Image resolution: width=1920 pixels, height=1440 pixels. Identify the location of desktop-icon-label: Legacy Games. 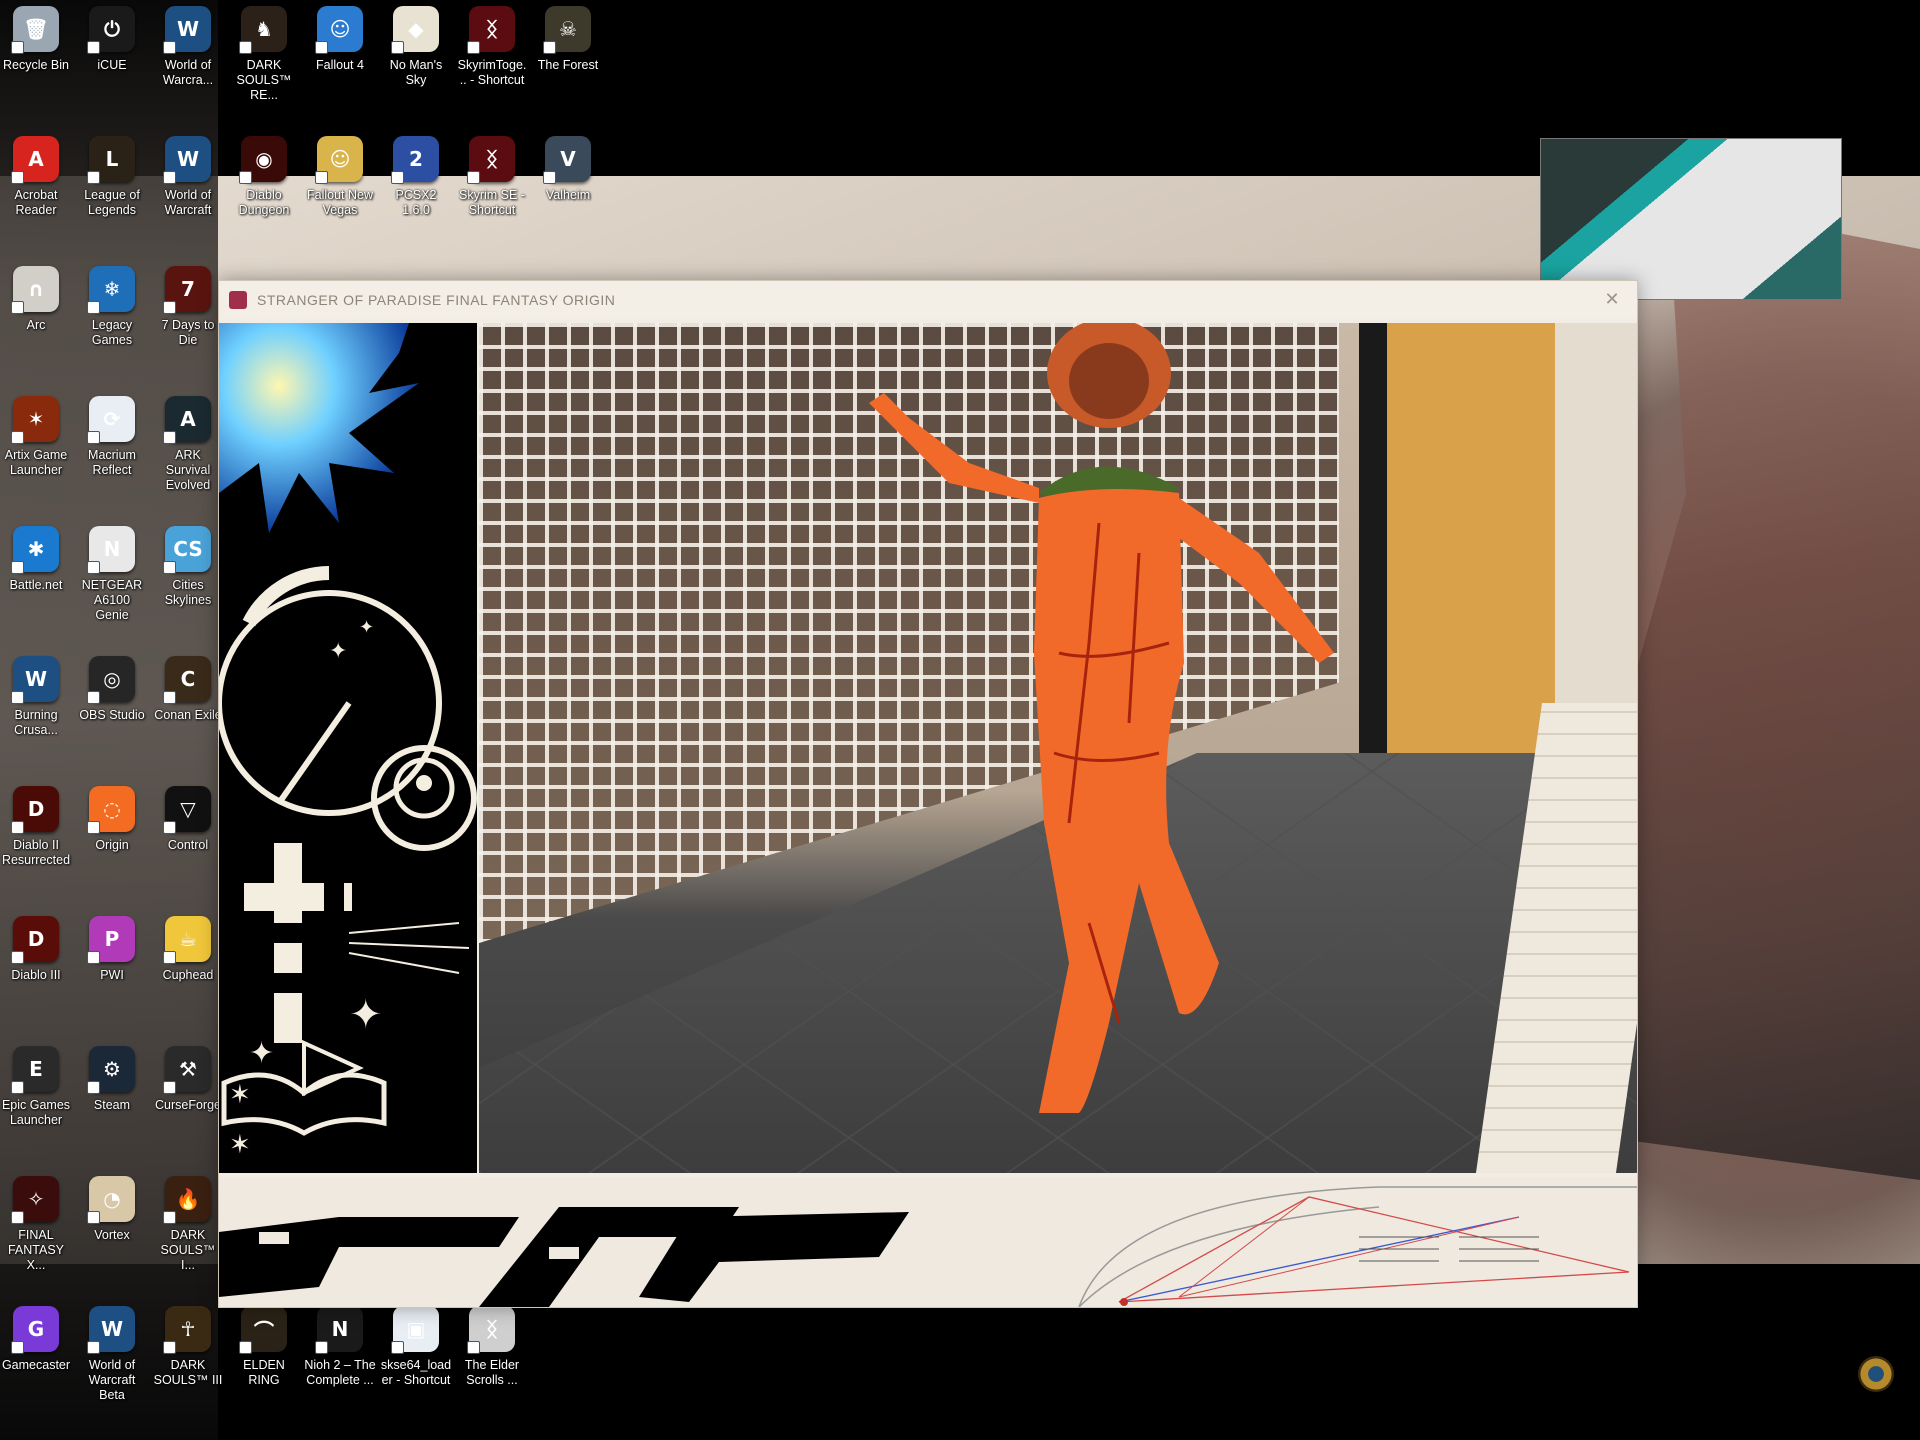
(112, 332).